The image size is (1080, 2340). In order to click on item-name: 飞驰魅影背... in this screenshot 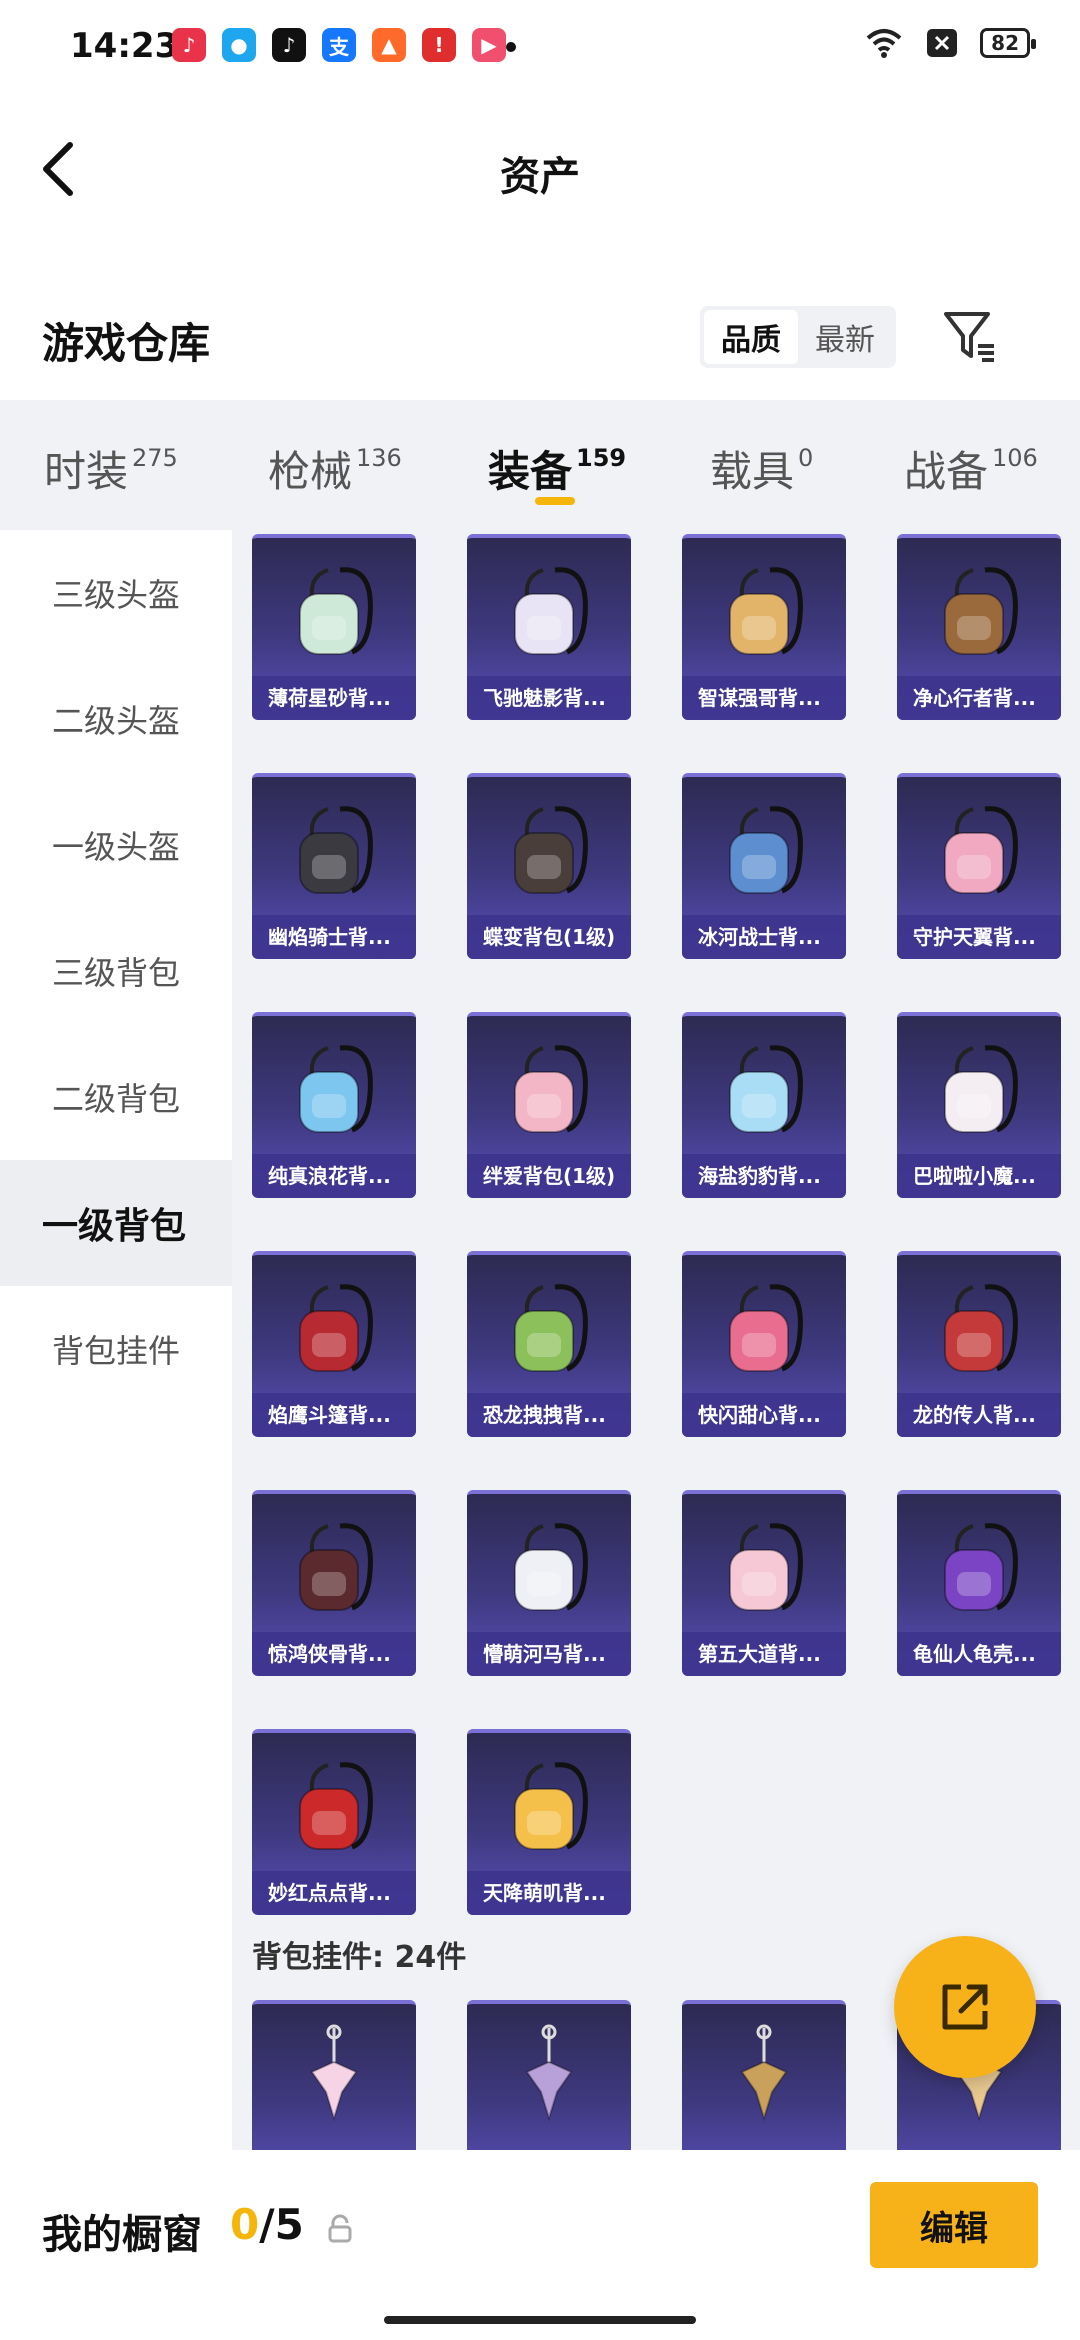, I will do `click(549, 698)`.